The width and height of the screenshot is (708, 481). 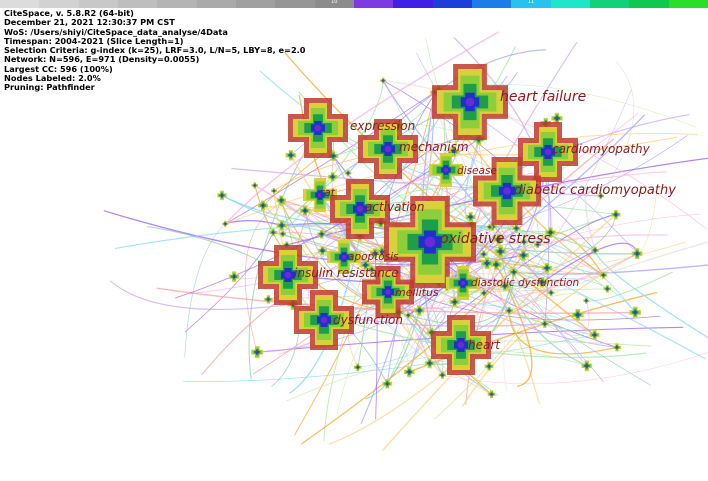 I want to click on keyword-label: cardiomyopathy, so click(x=601, y=149).